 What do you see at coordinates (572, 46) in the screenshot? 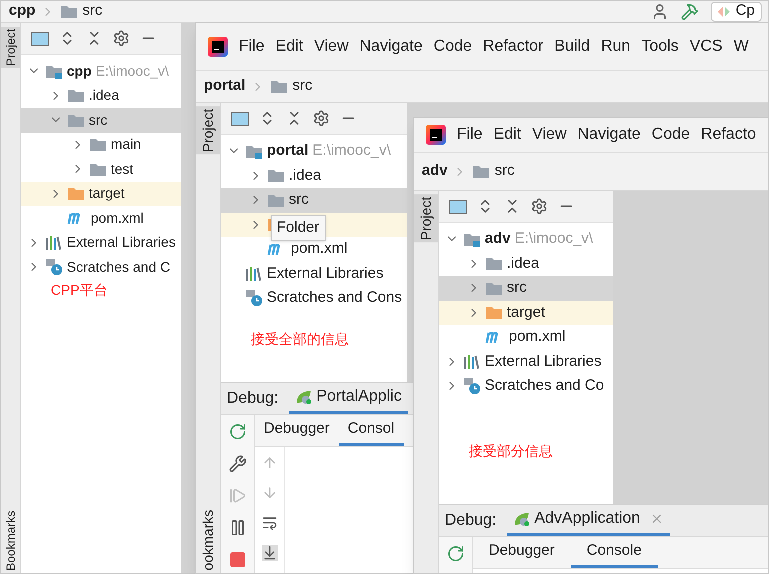
I see `menu-item: Build` at bounding box center [572, 46].